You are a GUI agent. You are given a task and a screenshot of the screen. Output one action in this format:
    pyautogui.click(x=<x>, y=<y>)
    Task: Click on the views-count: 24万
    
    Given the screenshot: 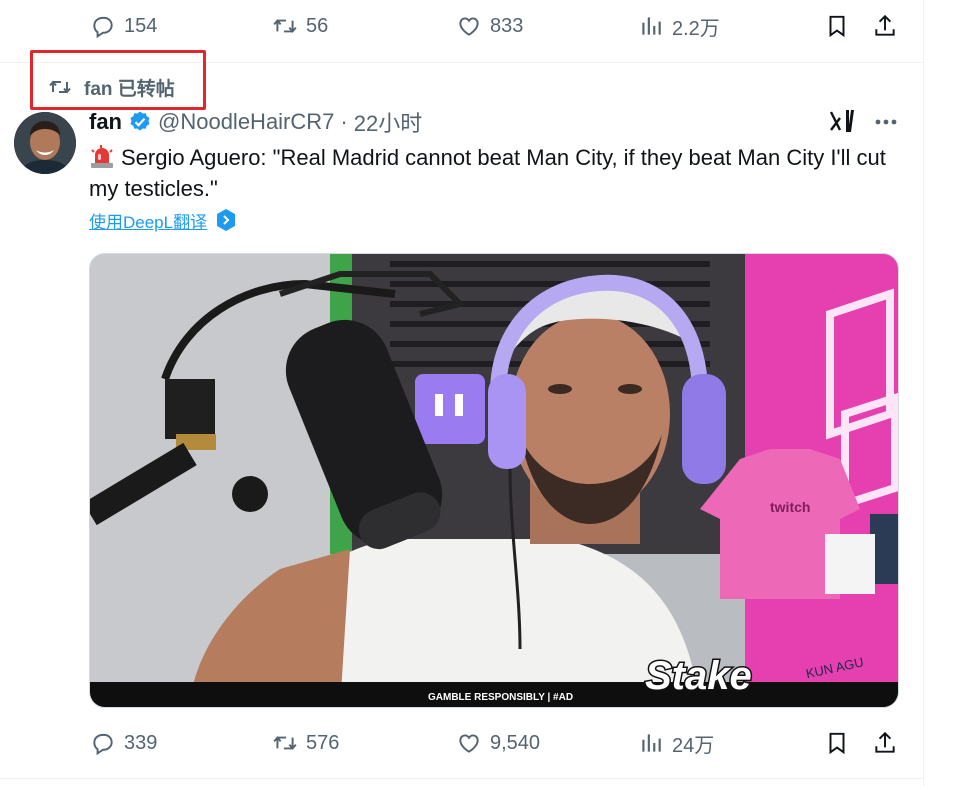 What is the action you would take?
    pyautogui.click(x=693, y=745)
    